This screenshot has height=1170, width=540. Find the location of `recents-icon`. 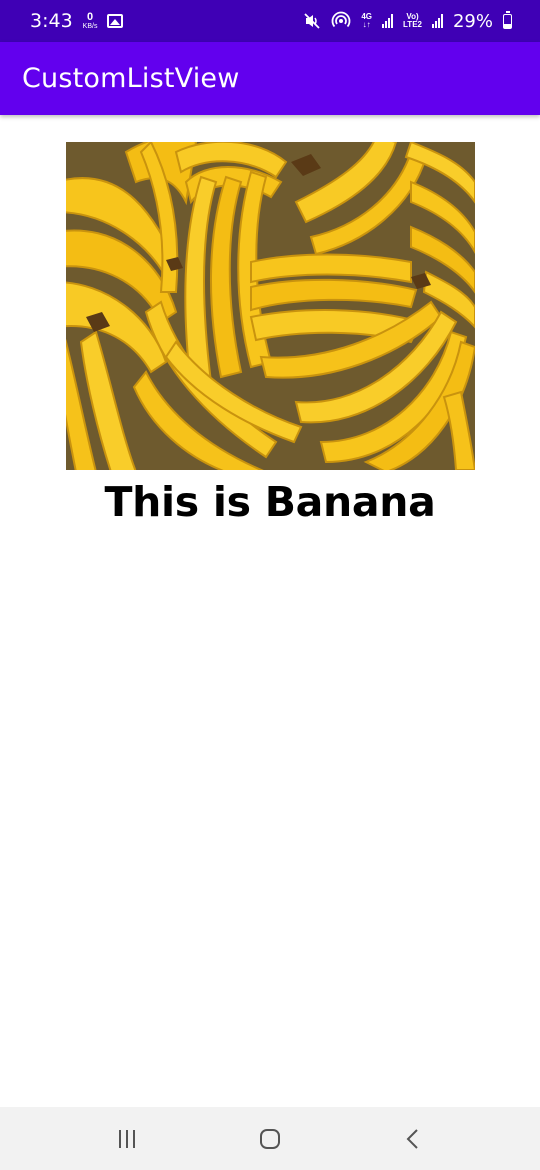

recents-icon is located at coordinates (126, 1138).